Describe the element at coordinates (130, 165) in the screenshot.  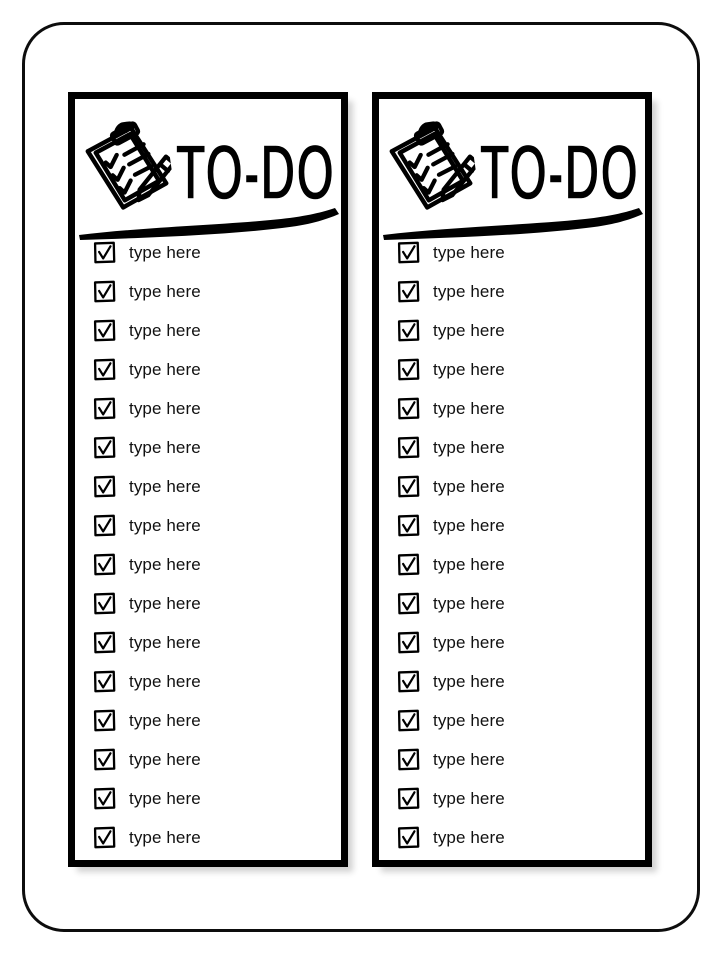
I see `clipboard-checklist-pencil-icon` at that location.